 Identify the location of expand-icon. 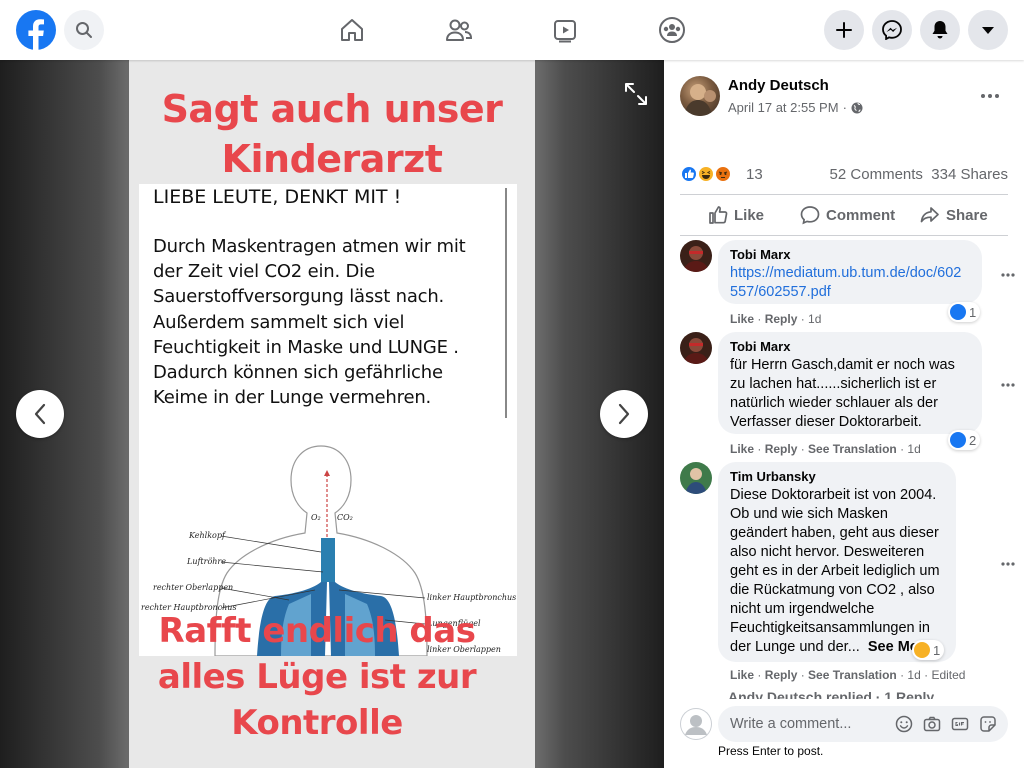
(636, 94).